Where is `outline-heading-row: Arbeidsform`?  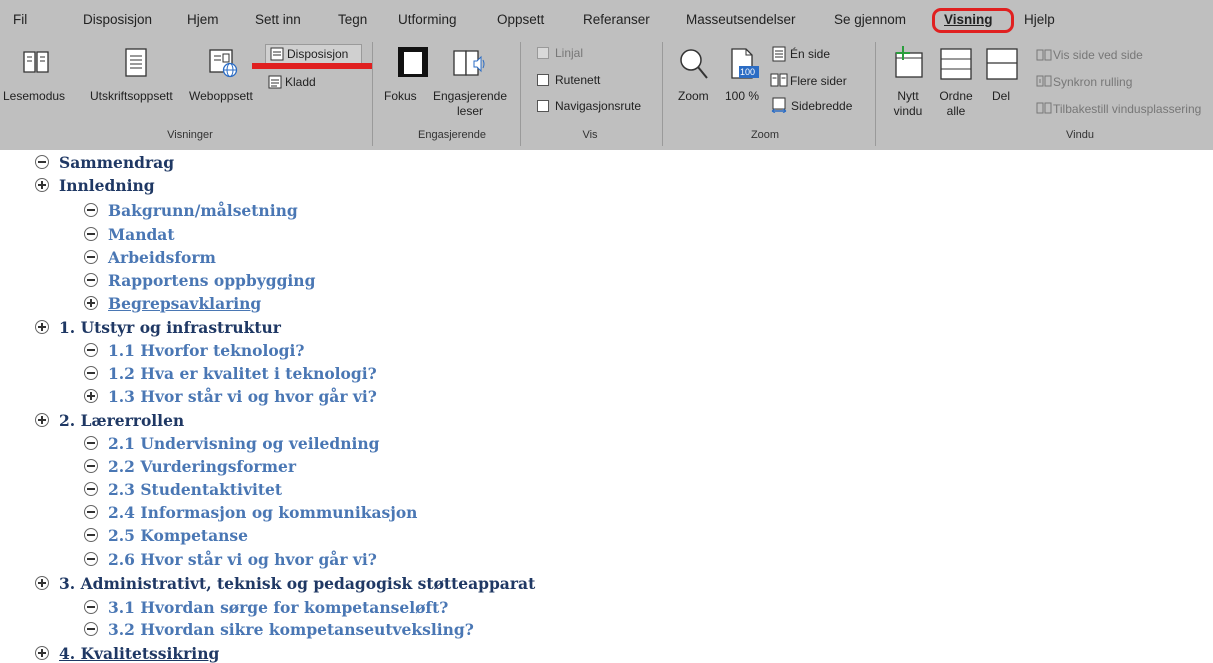 outline-heading-row: Arbeidsform is located at coordinates (150, 257).